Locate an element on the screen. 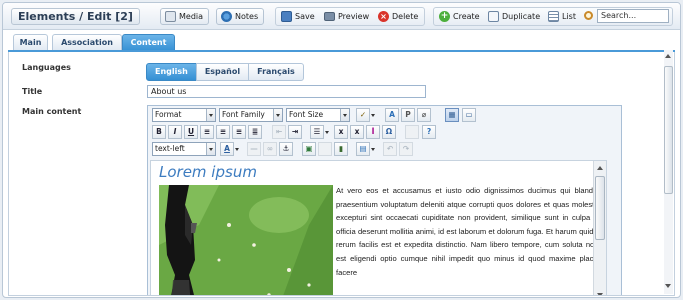  align-justify-icon: ≣ is located at coordinates (255, 132).